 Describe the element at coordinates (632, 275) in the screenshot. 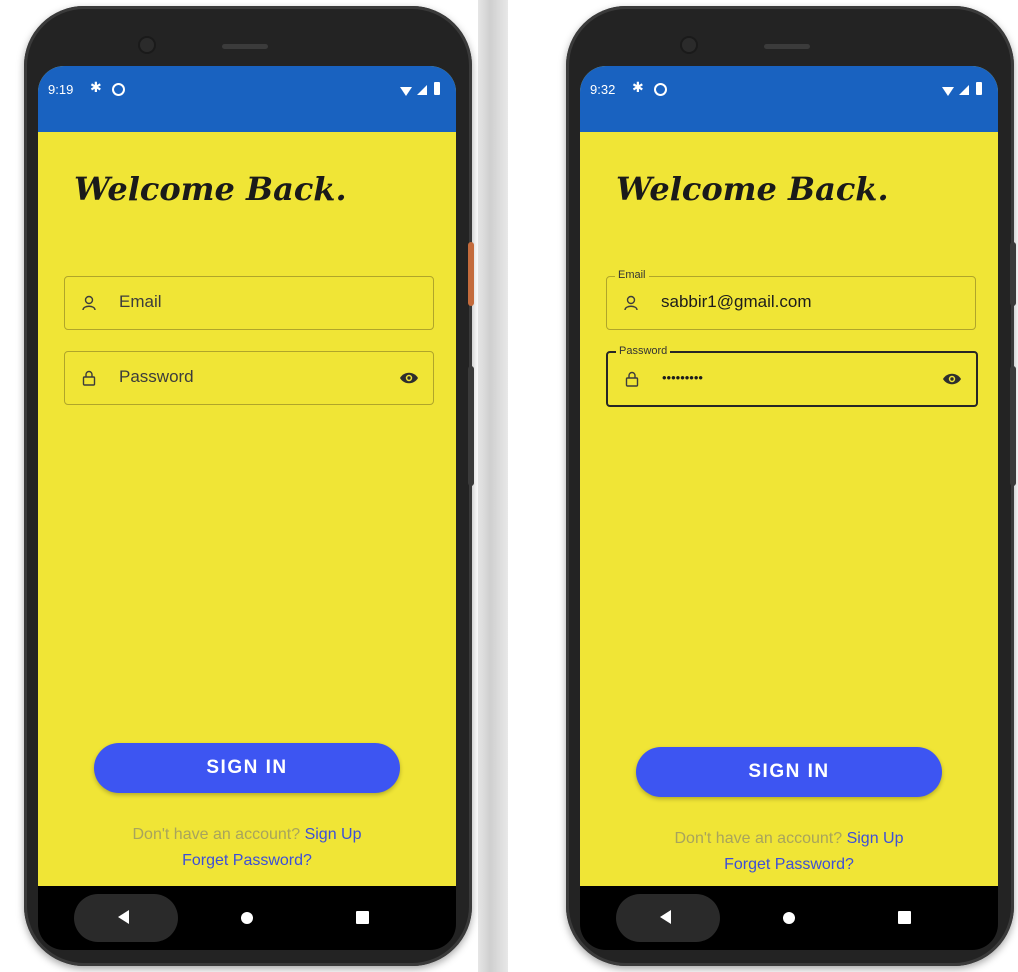

I see `email-floating-label: Email` at that location.